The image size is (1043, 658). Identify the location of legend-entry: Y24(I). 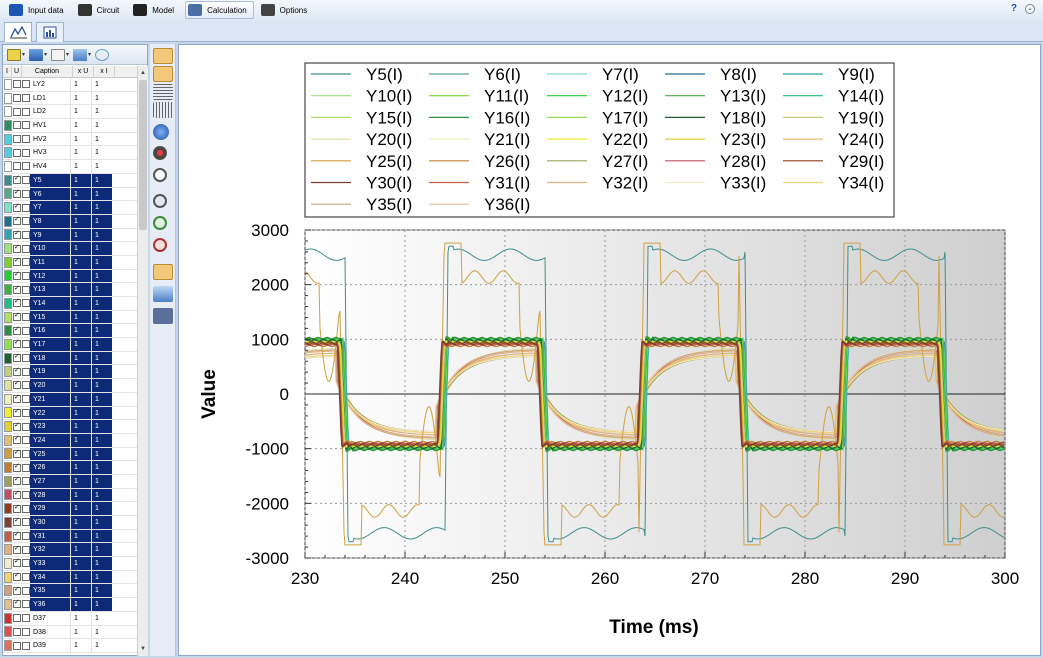
(861, 139).